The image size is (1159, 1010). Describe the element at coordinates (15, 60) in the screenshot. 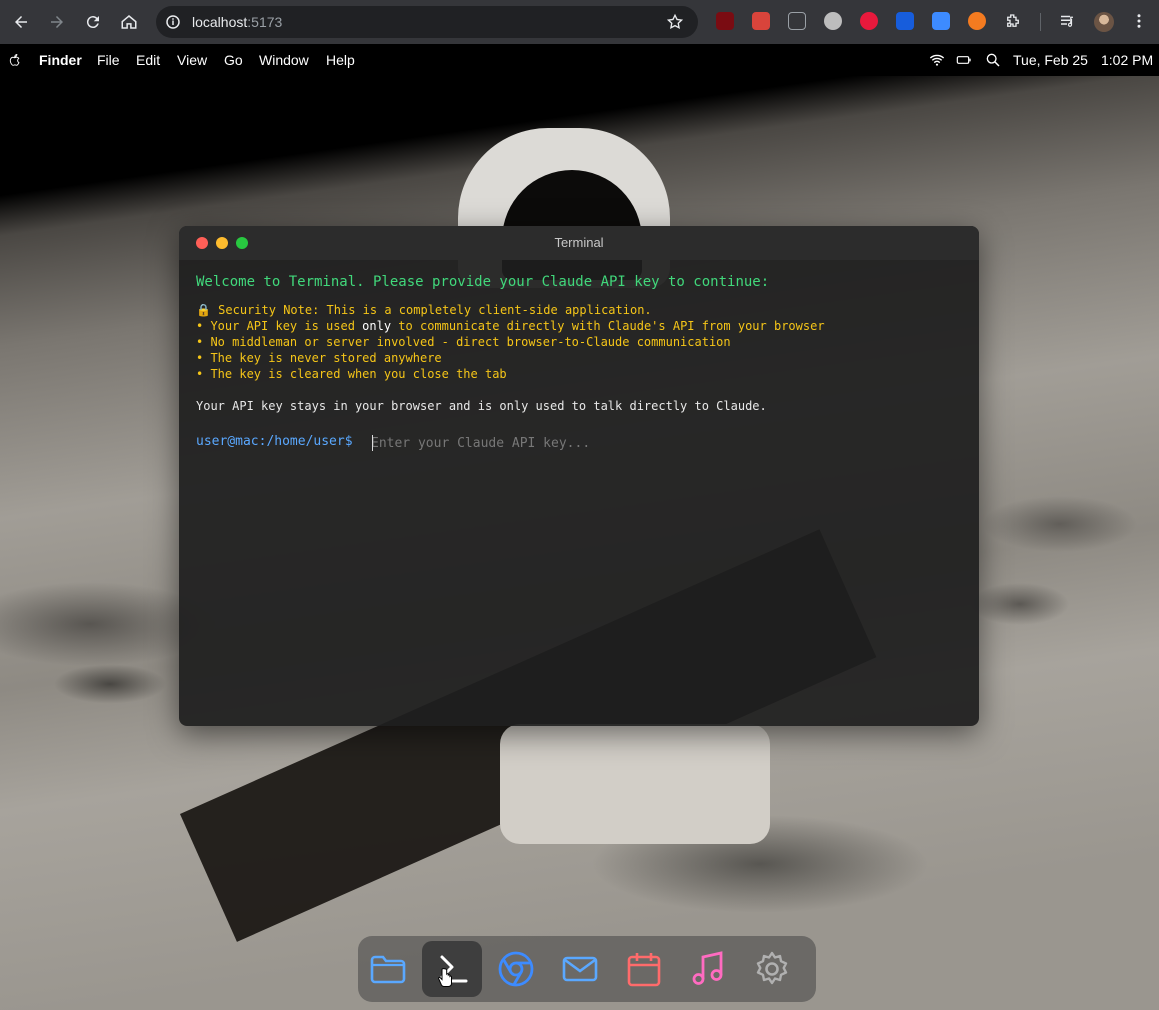

I see `apple-menu-icon` at that location.